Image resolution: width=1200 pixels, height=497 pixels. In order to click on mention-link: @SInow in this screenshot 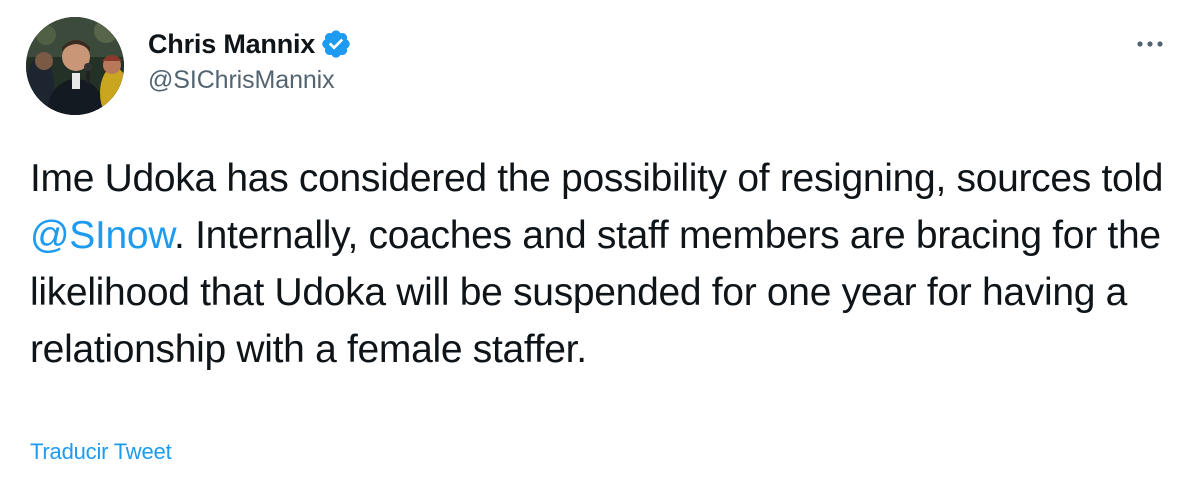, I will do `click(102, 235)`.